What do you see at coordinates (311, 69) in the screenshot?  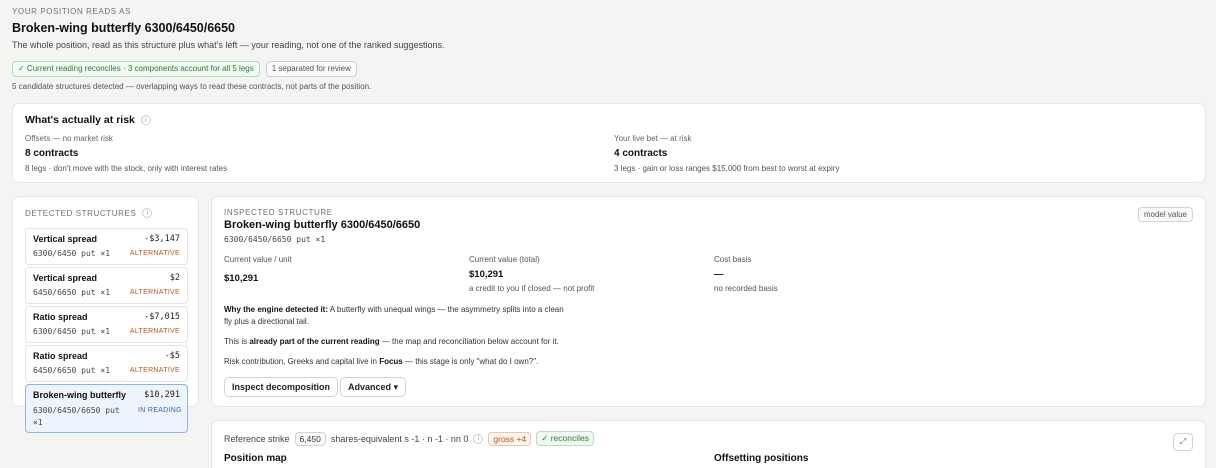 I see `review-chip: 1 separated for review` at bounding box center [311, 69].